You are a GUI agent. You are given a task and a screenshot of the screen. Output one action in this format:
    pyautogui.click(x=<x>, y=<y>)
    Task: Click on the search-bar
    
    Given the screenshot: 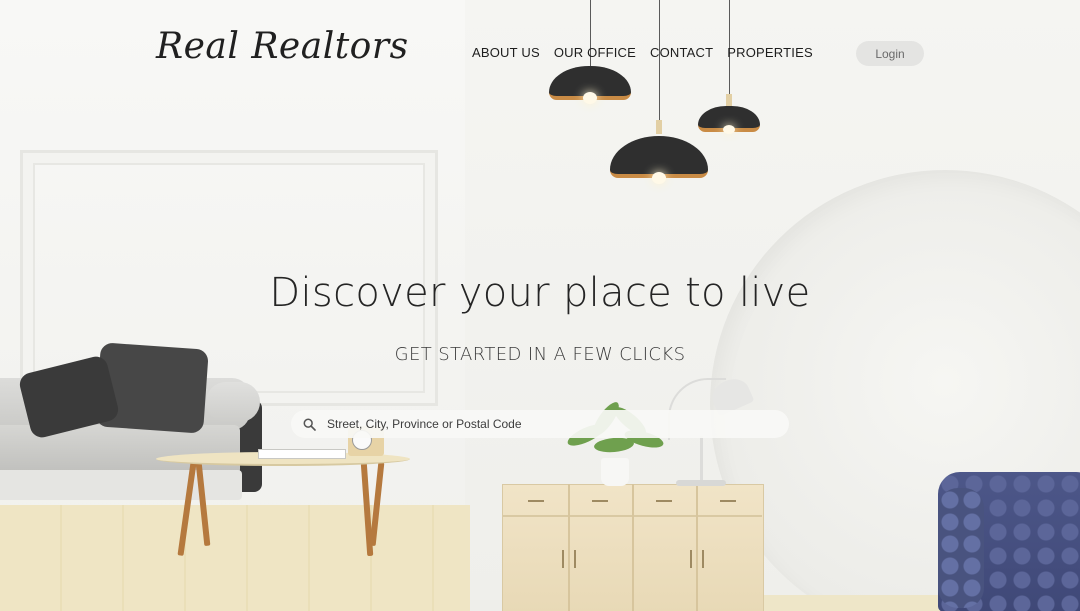 What is the action you would take?
    pyautogui.click(x=540, y=424)
    